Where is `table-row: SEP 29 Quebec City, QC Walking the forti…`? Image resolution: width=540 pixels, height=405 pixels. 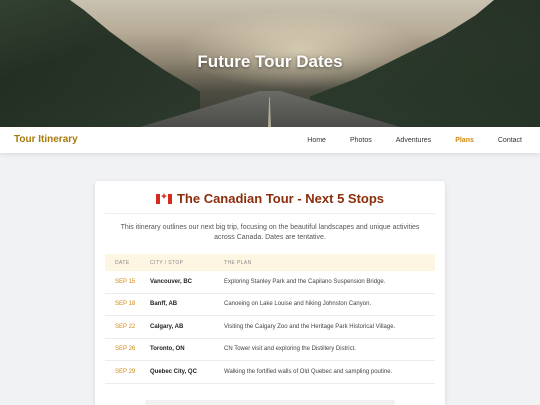
table-row: SEP 29 Quebec City, QC Walking the forti… is located at coordinates (270, 372).